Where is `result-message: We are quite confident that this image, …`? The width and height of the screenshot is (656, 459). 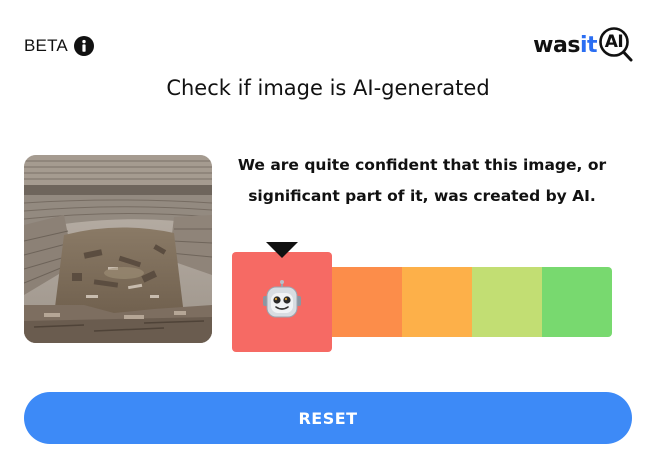 result-message: We are quite confident that this image, … is located at coordinates (422, 181).